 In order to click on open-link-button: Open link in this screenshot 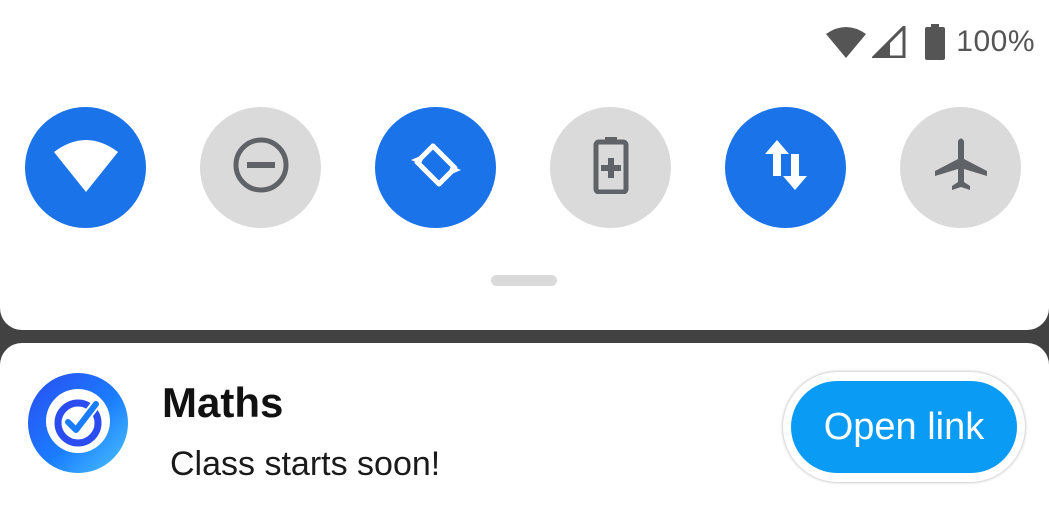, I will do `click(904, 427)`.